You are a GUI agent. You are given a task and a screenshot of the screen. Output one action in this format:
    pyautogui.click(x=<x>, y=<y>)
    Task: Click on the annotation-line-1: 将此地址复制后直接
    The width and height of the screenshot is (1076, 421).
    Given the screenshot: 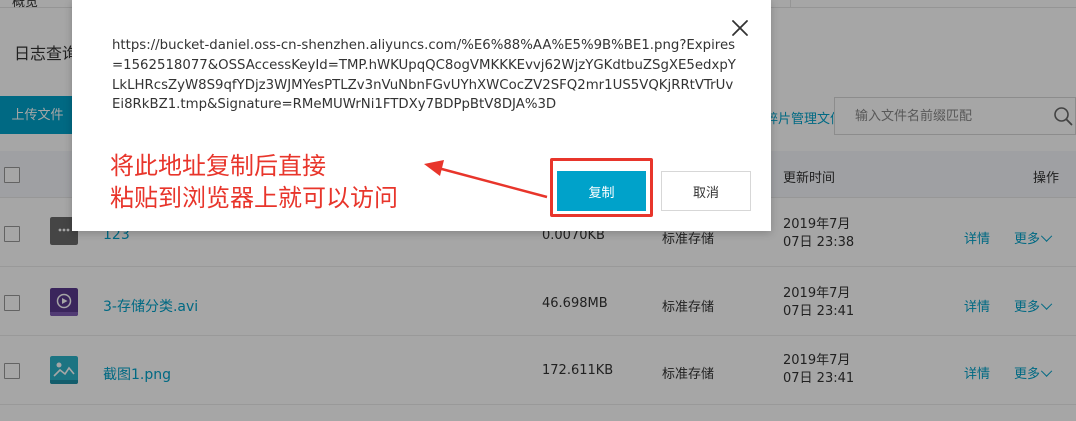 What is the action you would take?
    pyautogui.click(x=218, y=166)
    